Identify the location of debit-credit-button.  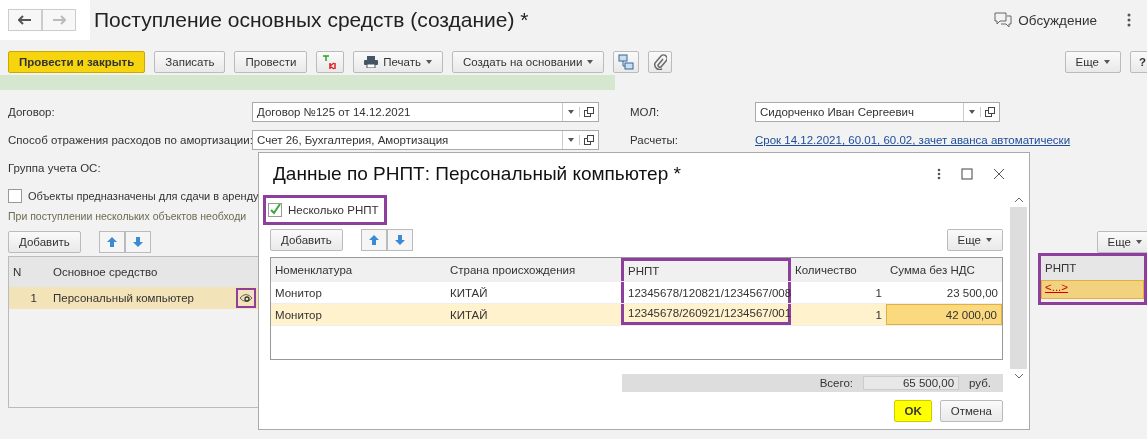
(330, 62).